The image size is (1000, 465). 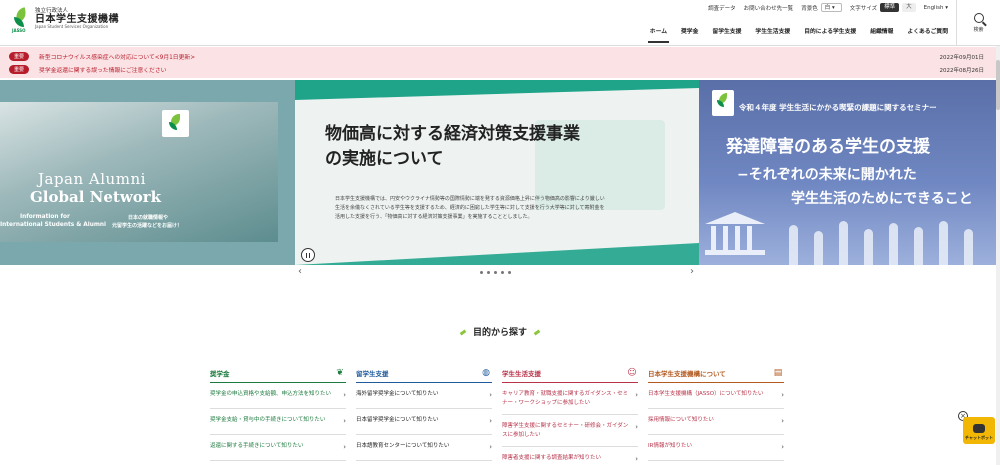 What do you see at coordinates (692, 271) in the screenshot?
I see `carousel-next-arrow-icon: ›` at bounding box center [692, 271].